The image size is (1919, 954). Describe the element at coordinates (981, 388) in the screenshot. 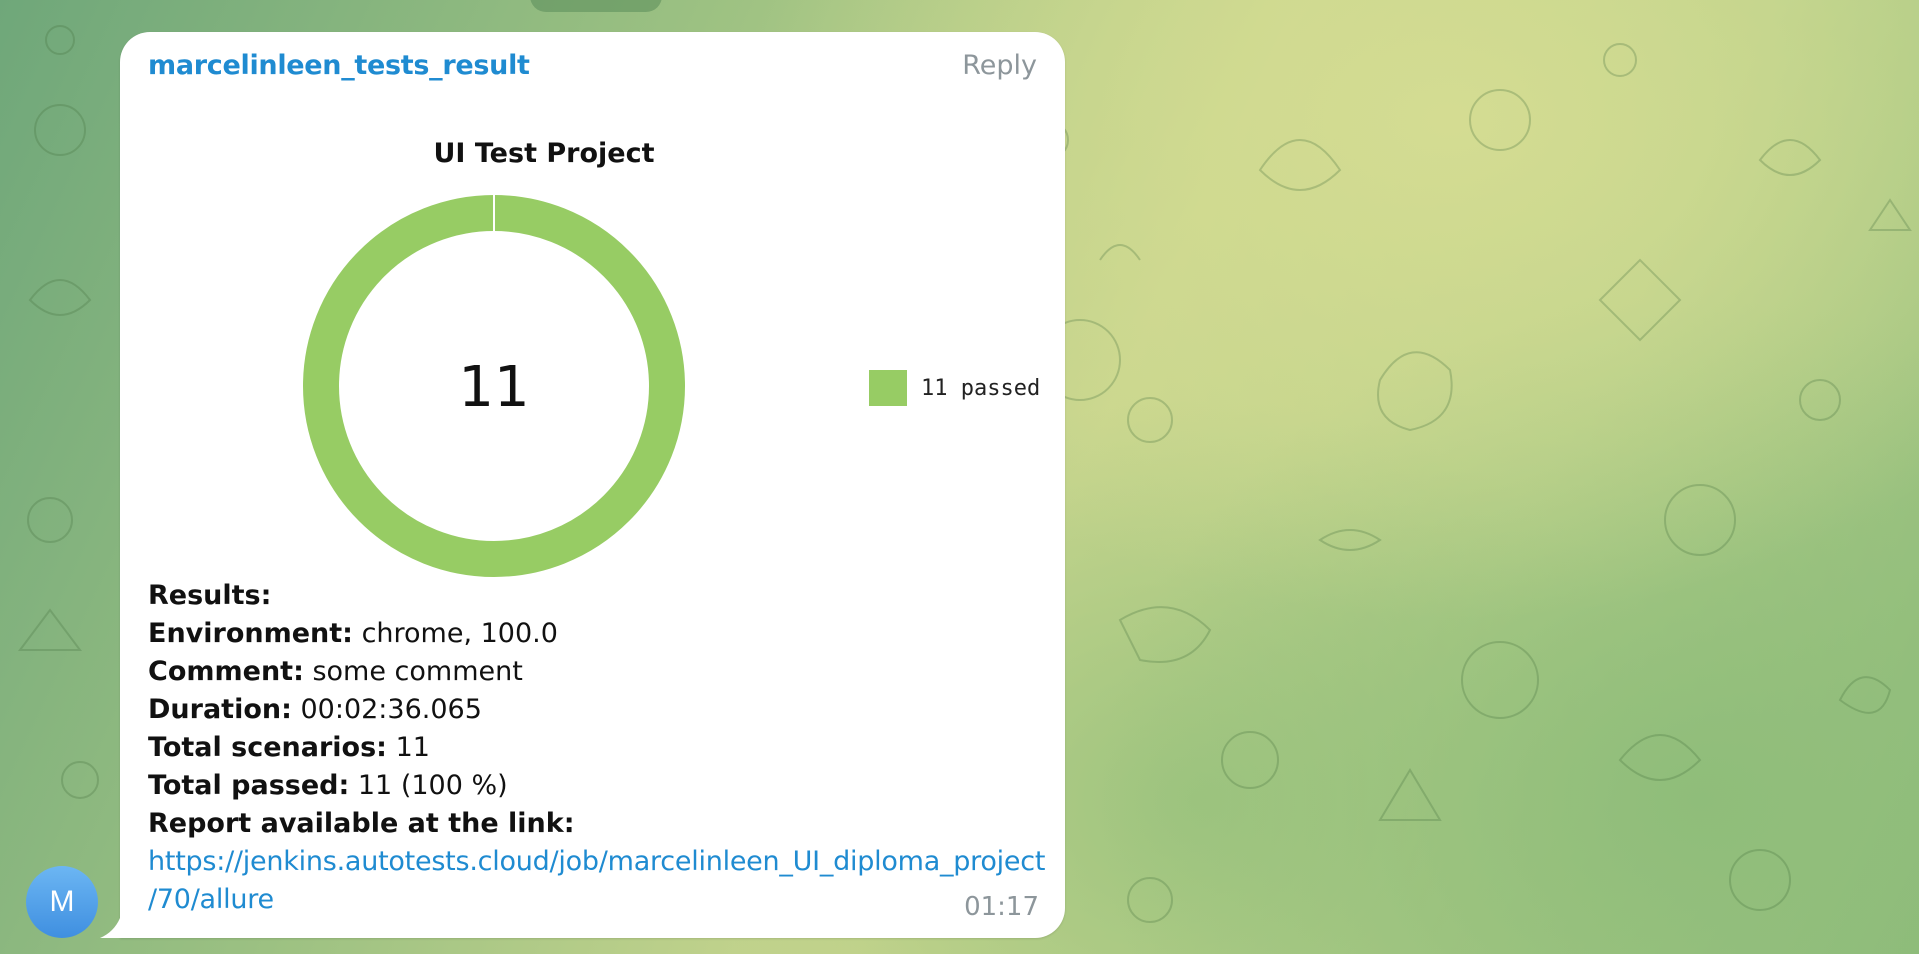

I see `legend-label-passed: 11 passed` at that location.